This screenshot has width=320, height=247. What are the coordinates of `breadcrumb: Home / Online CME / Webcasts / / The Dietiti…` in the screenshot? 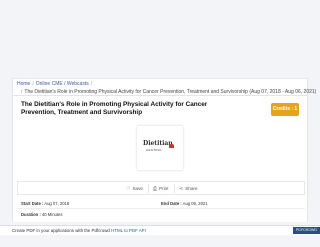 It's located at (164, 87).